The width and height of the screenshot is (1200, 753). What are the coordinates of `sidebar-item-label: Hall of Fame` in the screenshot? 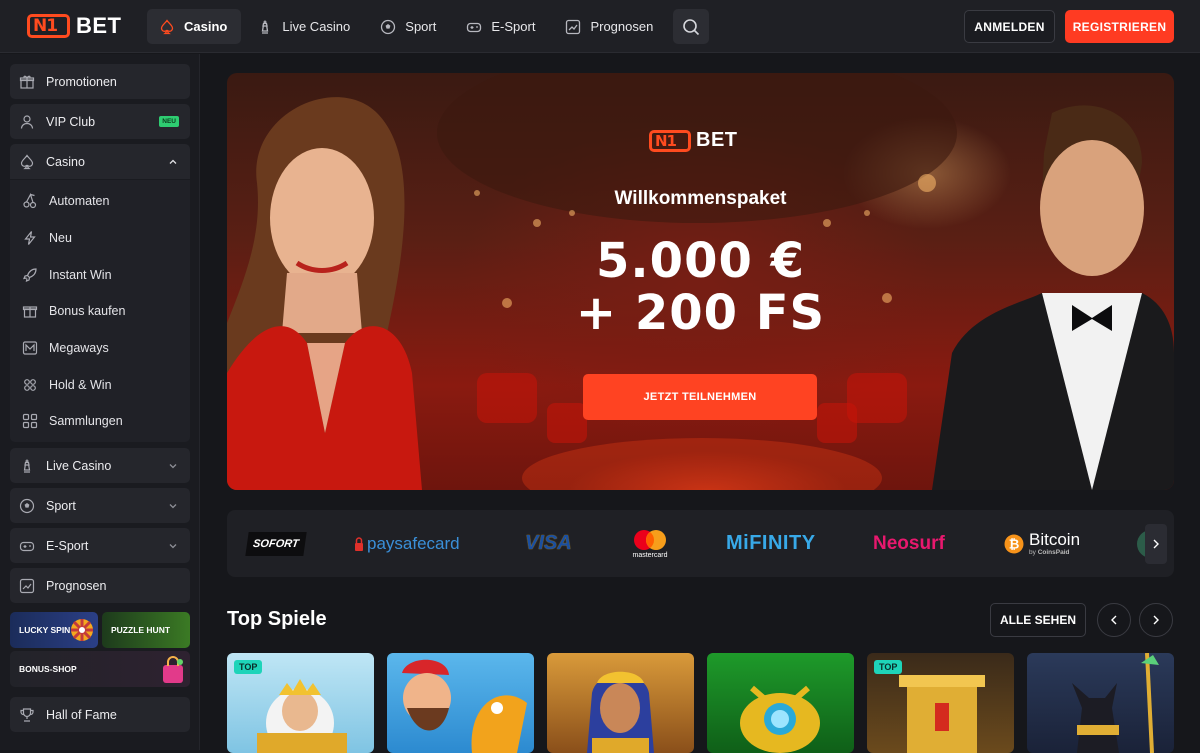 It's located at (81, 714).